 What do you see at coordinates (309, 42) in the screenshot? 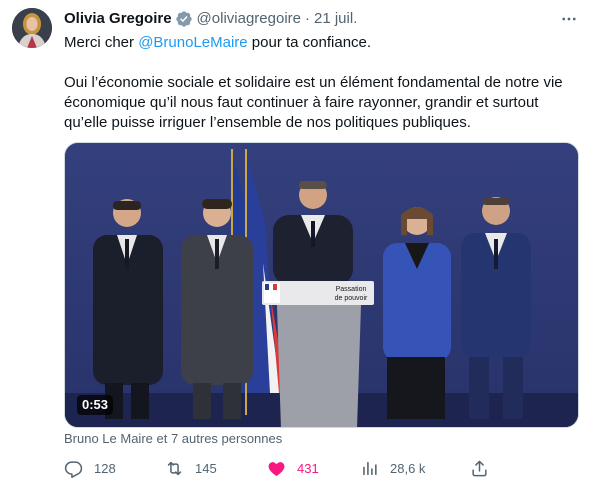
I see `text-suffix: pour ta confiance.` at bounding box center [309, 42].